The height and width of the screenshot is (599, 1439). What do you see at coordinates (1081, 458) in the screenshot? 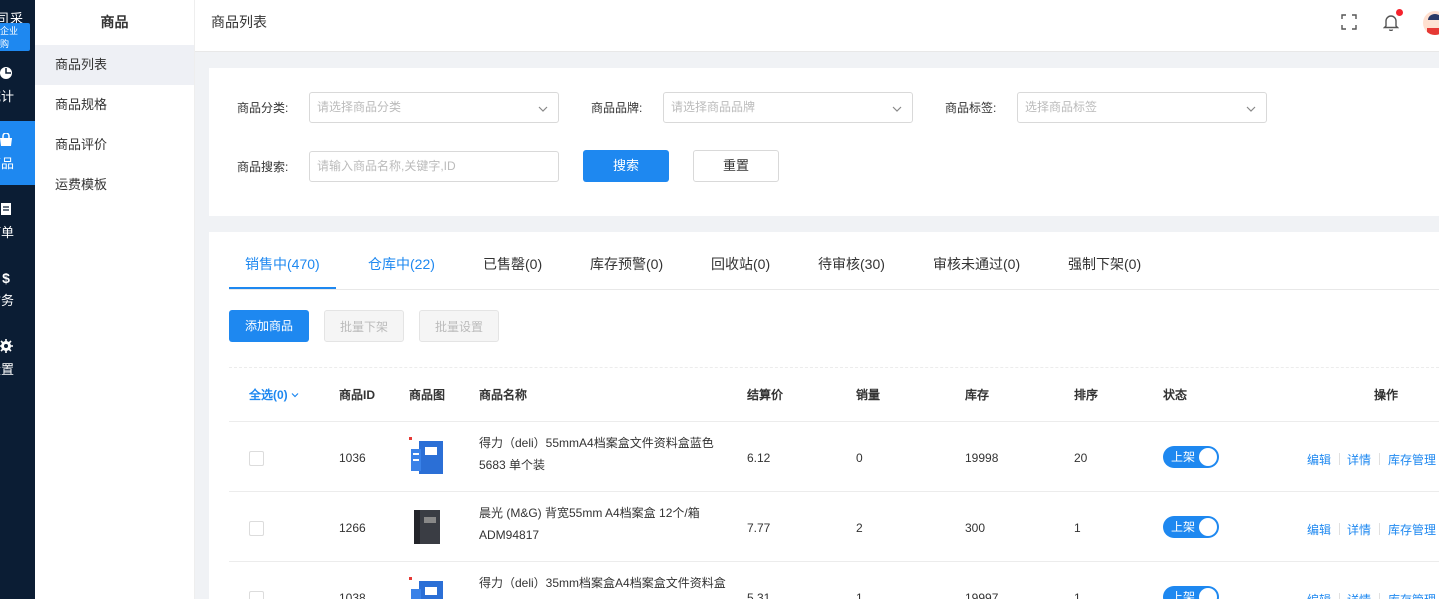
I see `cell-sort: 20` at bounding box center [1081, 458].